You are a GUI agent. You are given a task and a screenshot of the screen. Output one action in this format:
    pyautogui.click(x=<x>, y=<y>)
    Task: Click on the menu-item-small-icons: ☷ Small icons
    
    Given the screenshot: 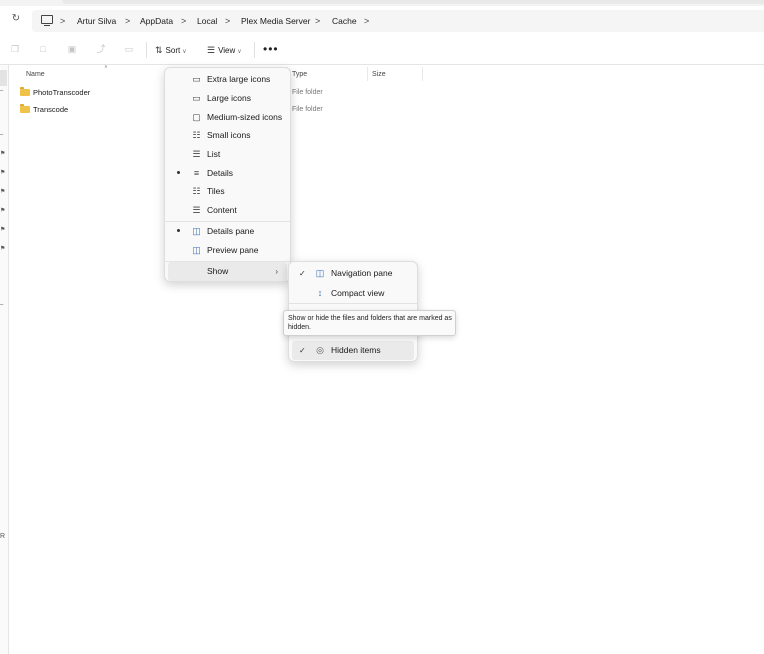 What is the action you would take?
    pyautogui.click(x=227, y=135)
    